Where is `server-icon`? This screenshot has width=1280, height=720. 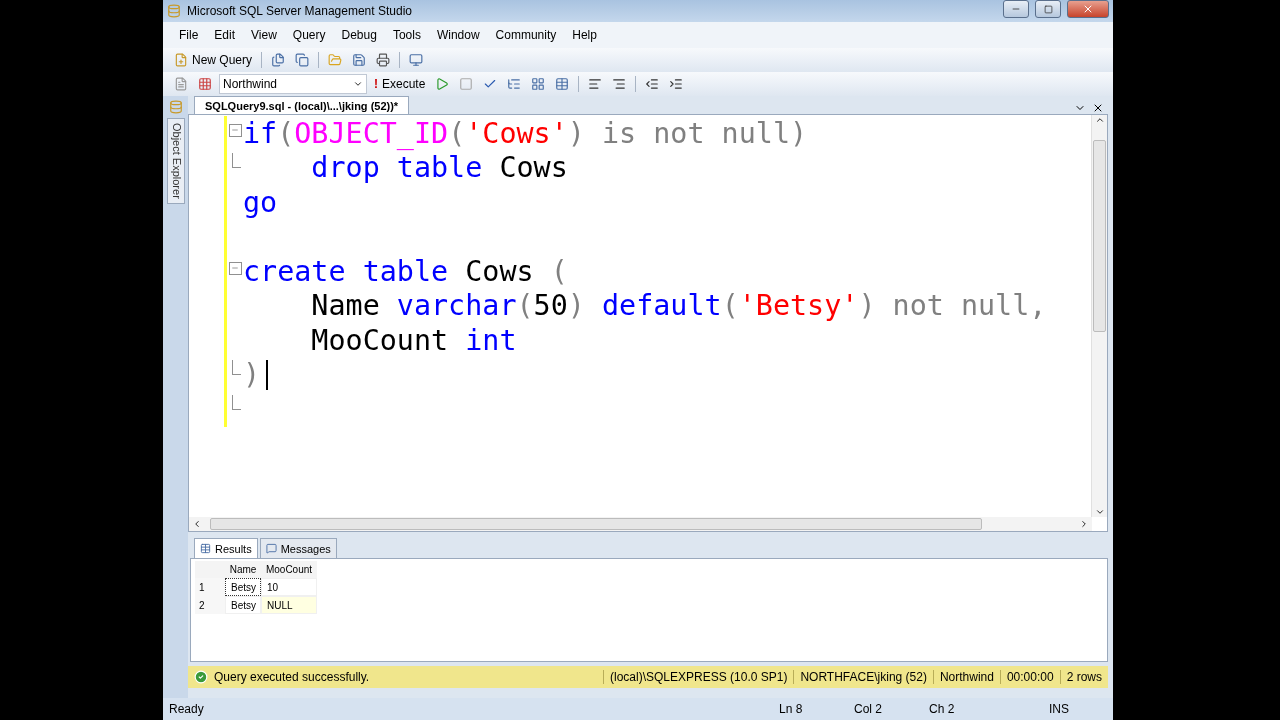
server-icon is located at coordinates (175, 107).